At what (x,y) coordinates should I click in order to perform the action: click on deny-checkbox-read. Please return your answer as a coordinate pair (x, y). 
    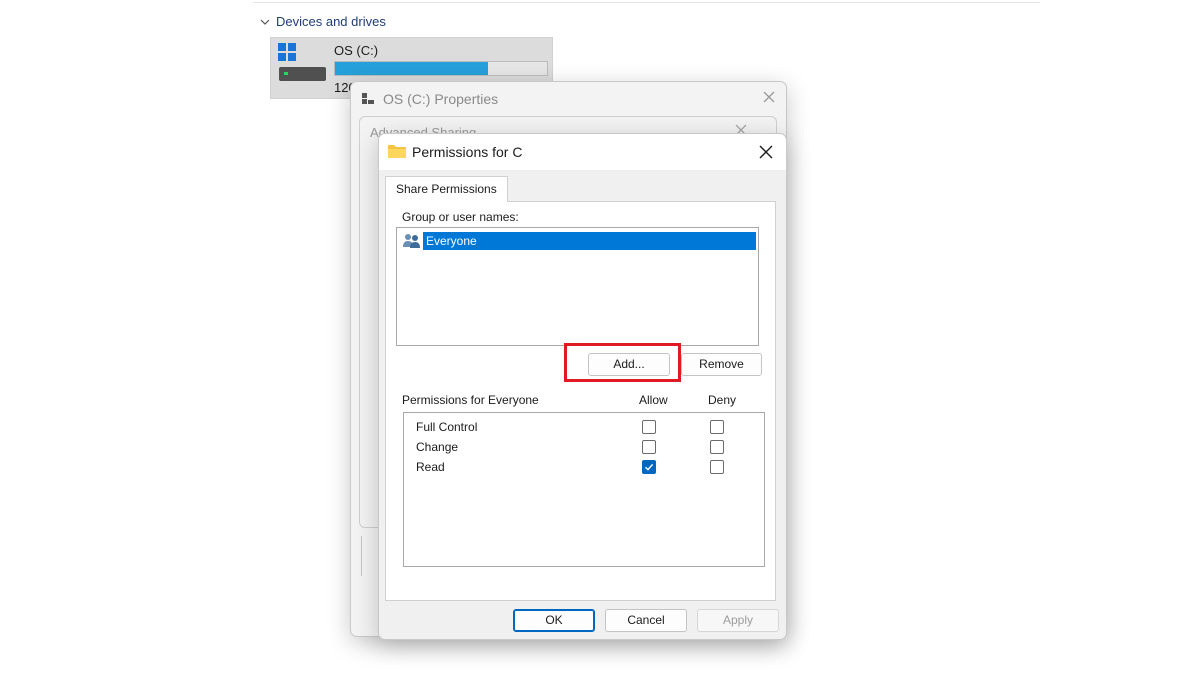
    Looking at the image, I should click on (717, 467).